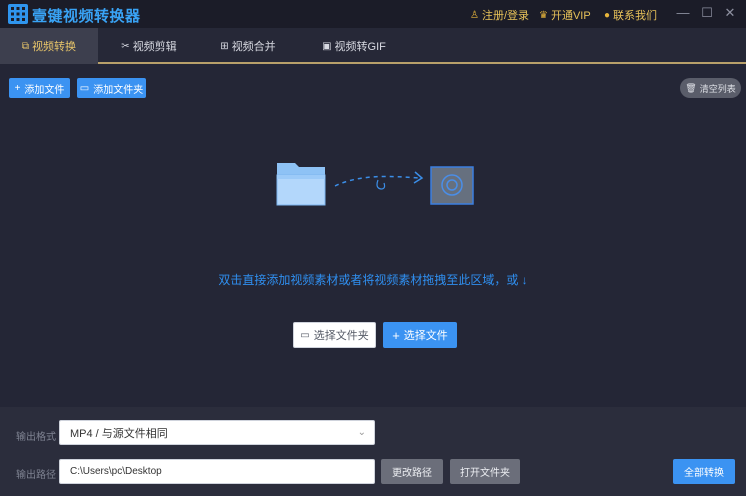 The image size is (746, 496). What do you see at coordinates (217, 471) in the screenshot?
I see `output-path-input: C:\Users\pc\Desktop` at bounding box center [217, 471].